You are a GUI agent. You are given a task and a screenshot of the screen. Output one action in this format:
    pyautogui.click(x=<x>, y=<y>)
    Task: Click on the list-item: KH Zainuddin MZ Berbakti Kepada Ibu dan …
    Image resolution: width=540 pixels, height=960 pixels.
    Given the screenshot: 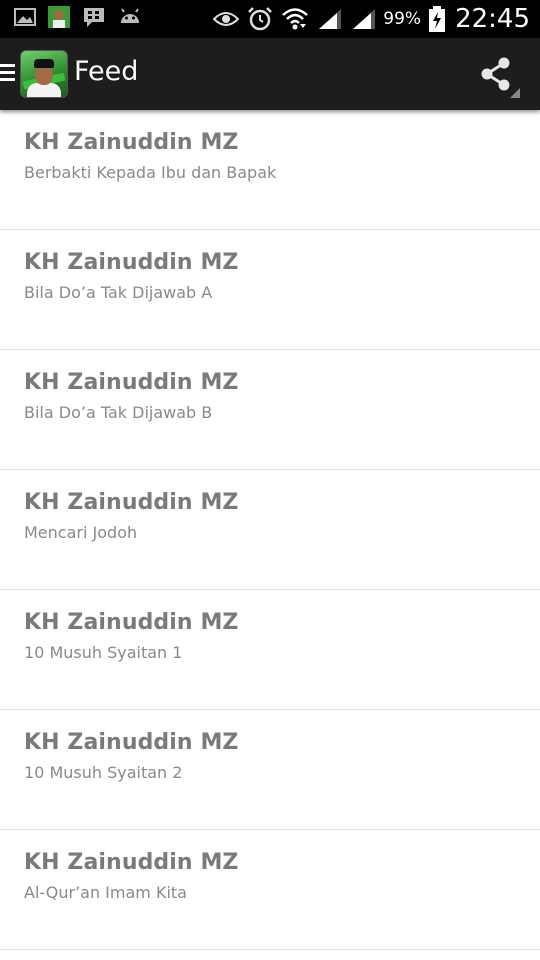 What is the action you would take?
    pyautogui.click(x=270, y=170)
    